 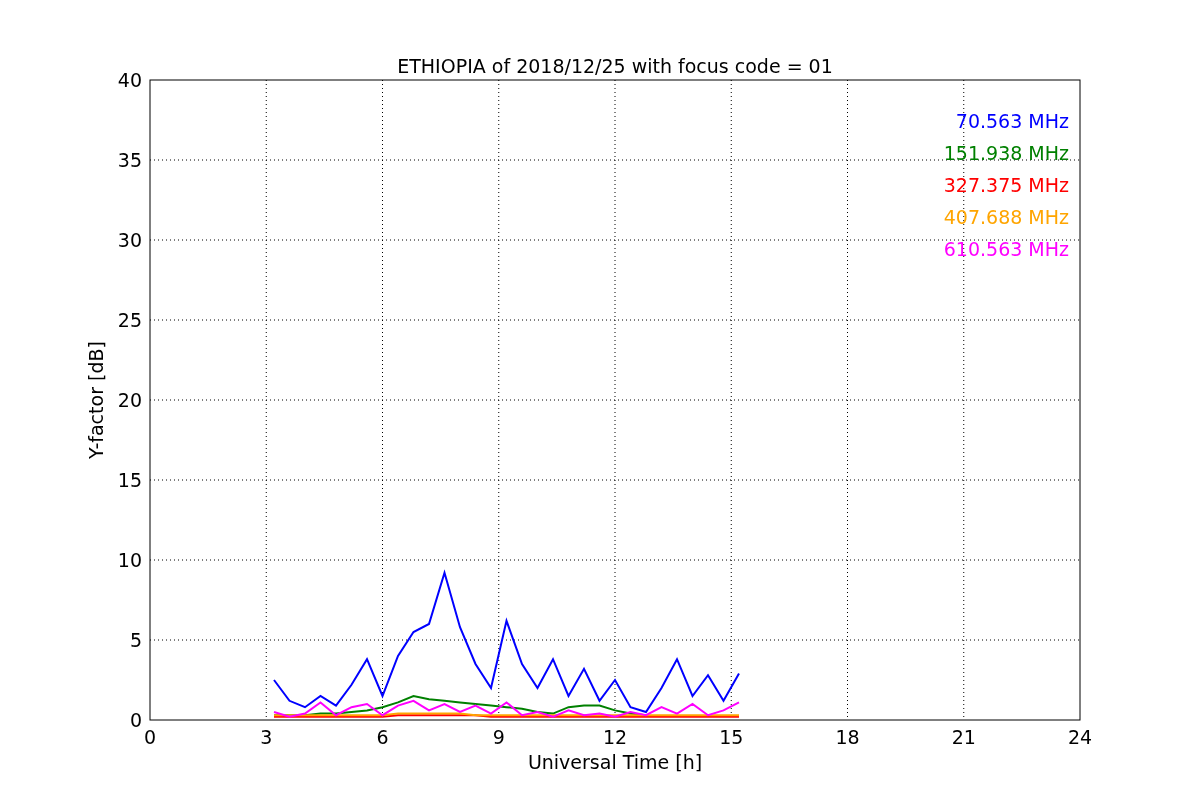 What do you see at coordinates (135, 640) in the screenshot?
I see `y-tick-label: 5` at bounding box center [135, 640].